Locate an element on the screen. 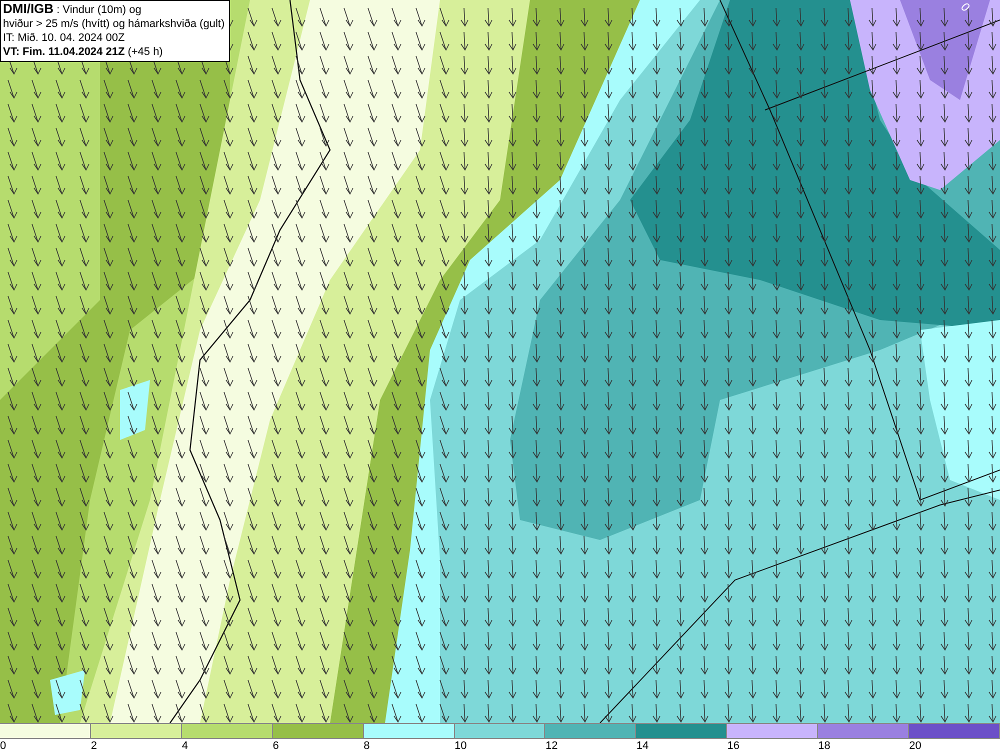  legend-label: 2 is located at coordinates (94, 746).